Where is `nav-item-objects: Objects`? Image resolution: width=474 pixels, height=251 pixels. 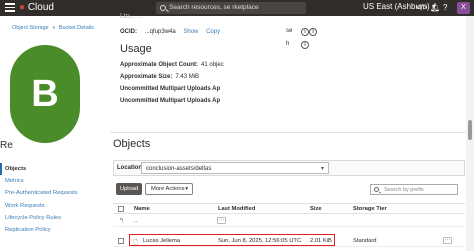
nav-item-objects: Objects is located at coordinates (53, 169).